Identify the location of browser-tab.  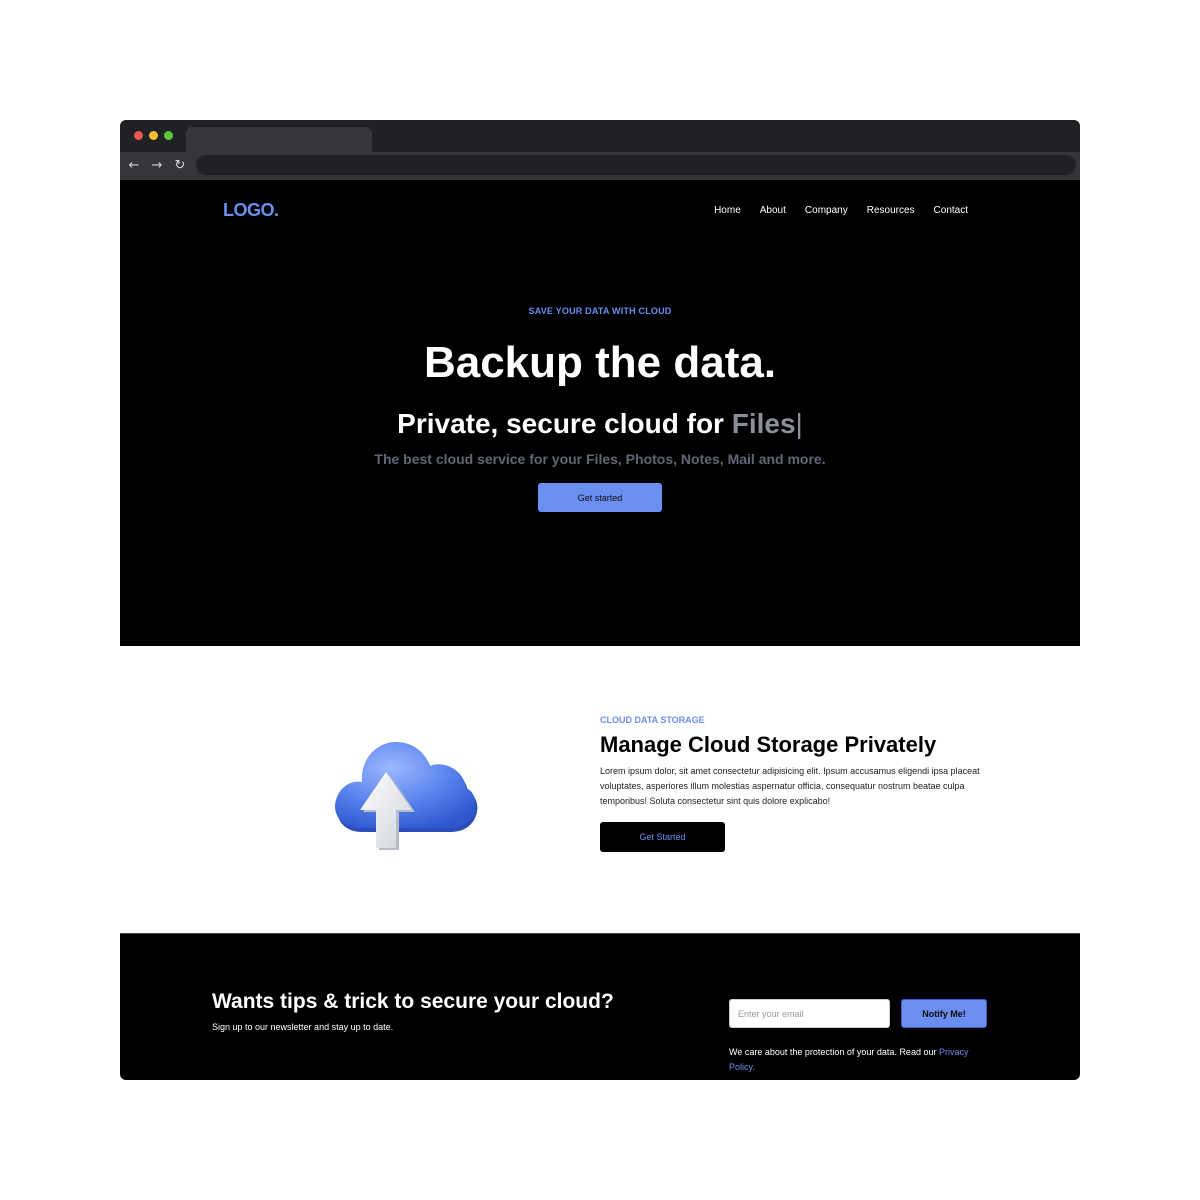
(279, 139).